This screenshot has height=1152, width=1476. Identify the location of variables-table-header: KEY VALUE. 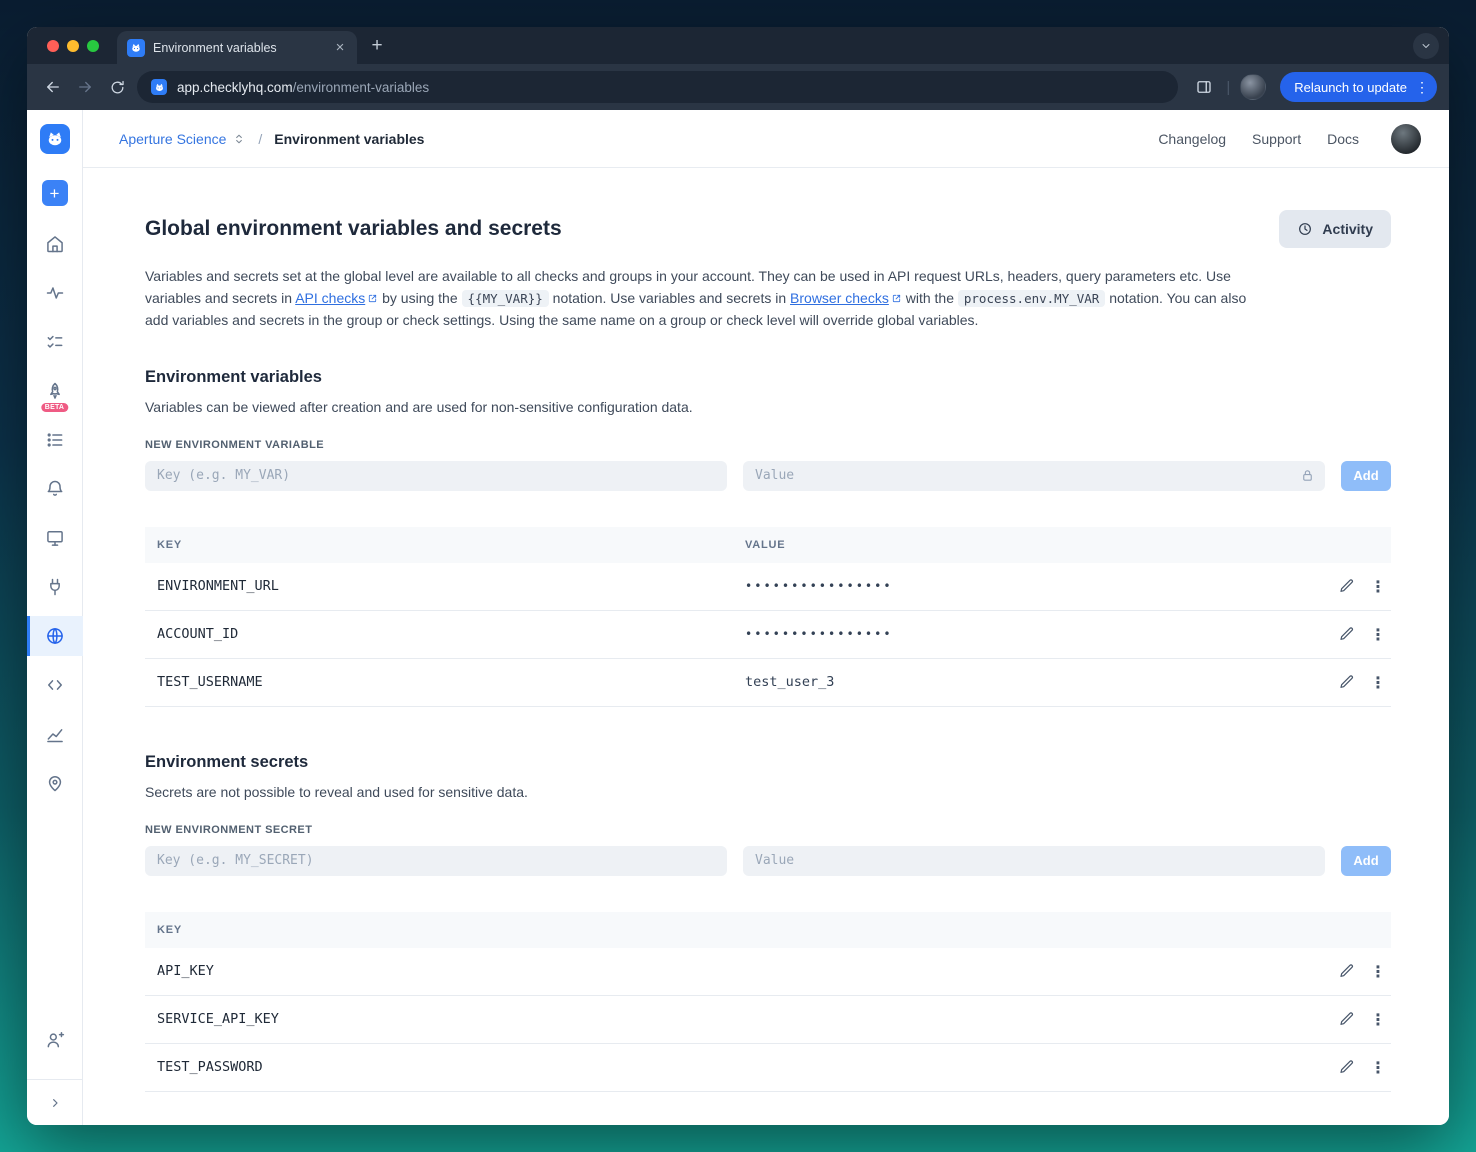
(768, 544).